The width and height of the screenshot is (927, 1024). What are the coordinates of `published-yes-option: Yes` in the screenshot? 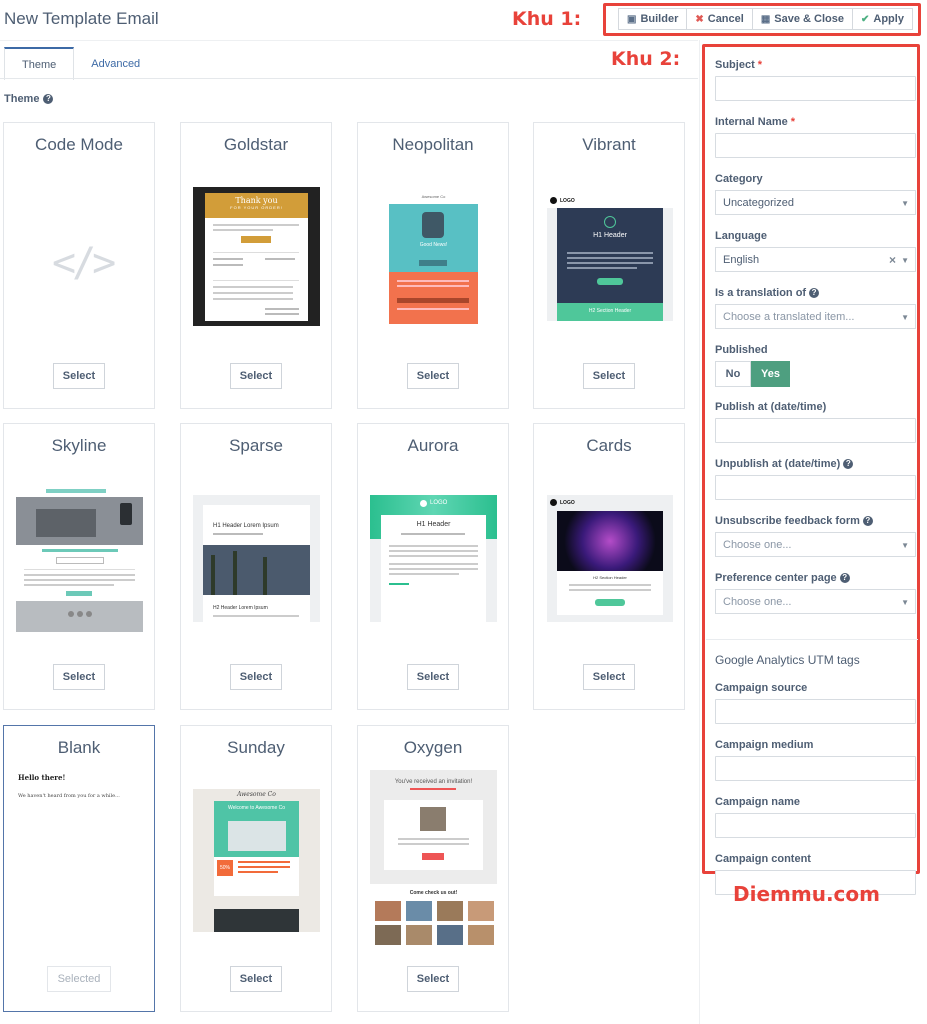 It's located at (770, 374).